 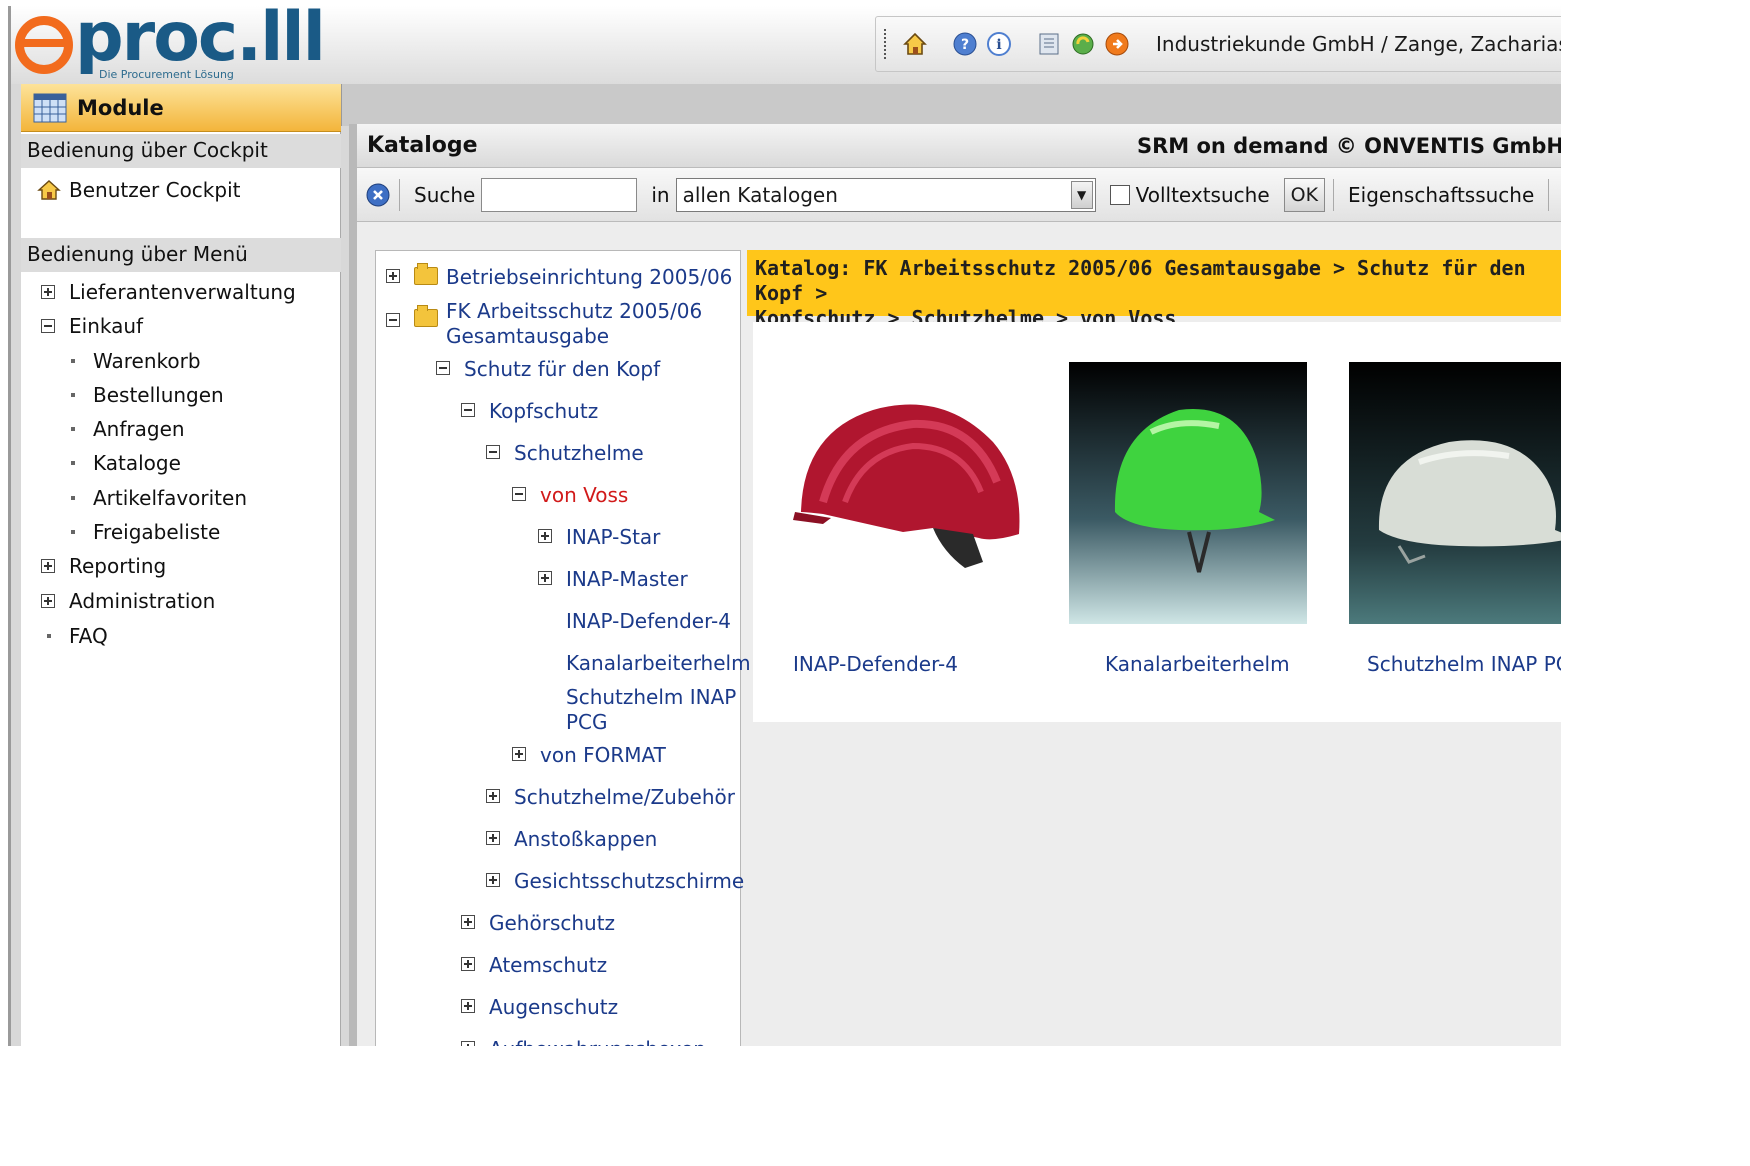 What do you see at coordinates (615, 881) in the screenshot?
I see `tree-item-gesichtsschutzschirme: Gesichtsschutzschirme` at bounding box center [615, 881].